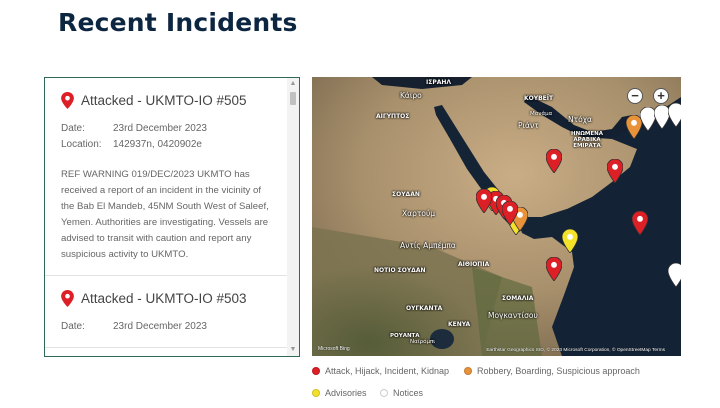 Image resolution: width=720 pixels, height=408 pixels. Describe the element at coordinates (293, 217) in the screenshot. I see `scrollbar: ▲ ▼` at that location.